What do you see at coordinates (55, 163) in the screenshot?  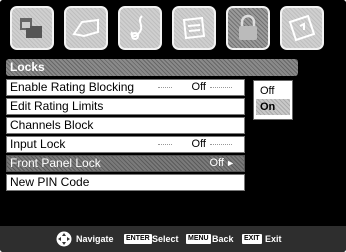 I see `menu-item-label: Front Panel Lock` at bounding box center [55, 163].